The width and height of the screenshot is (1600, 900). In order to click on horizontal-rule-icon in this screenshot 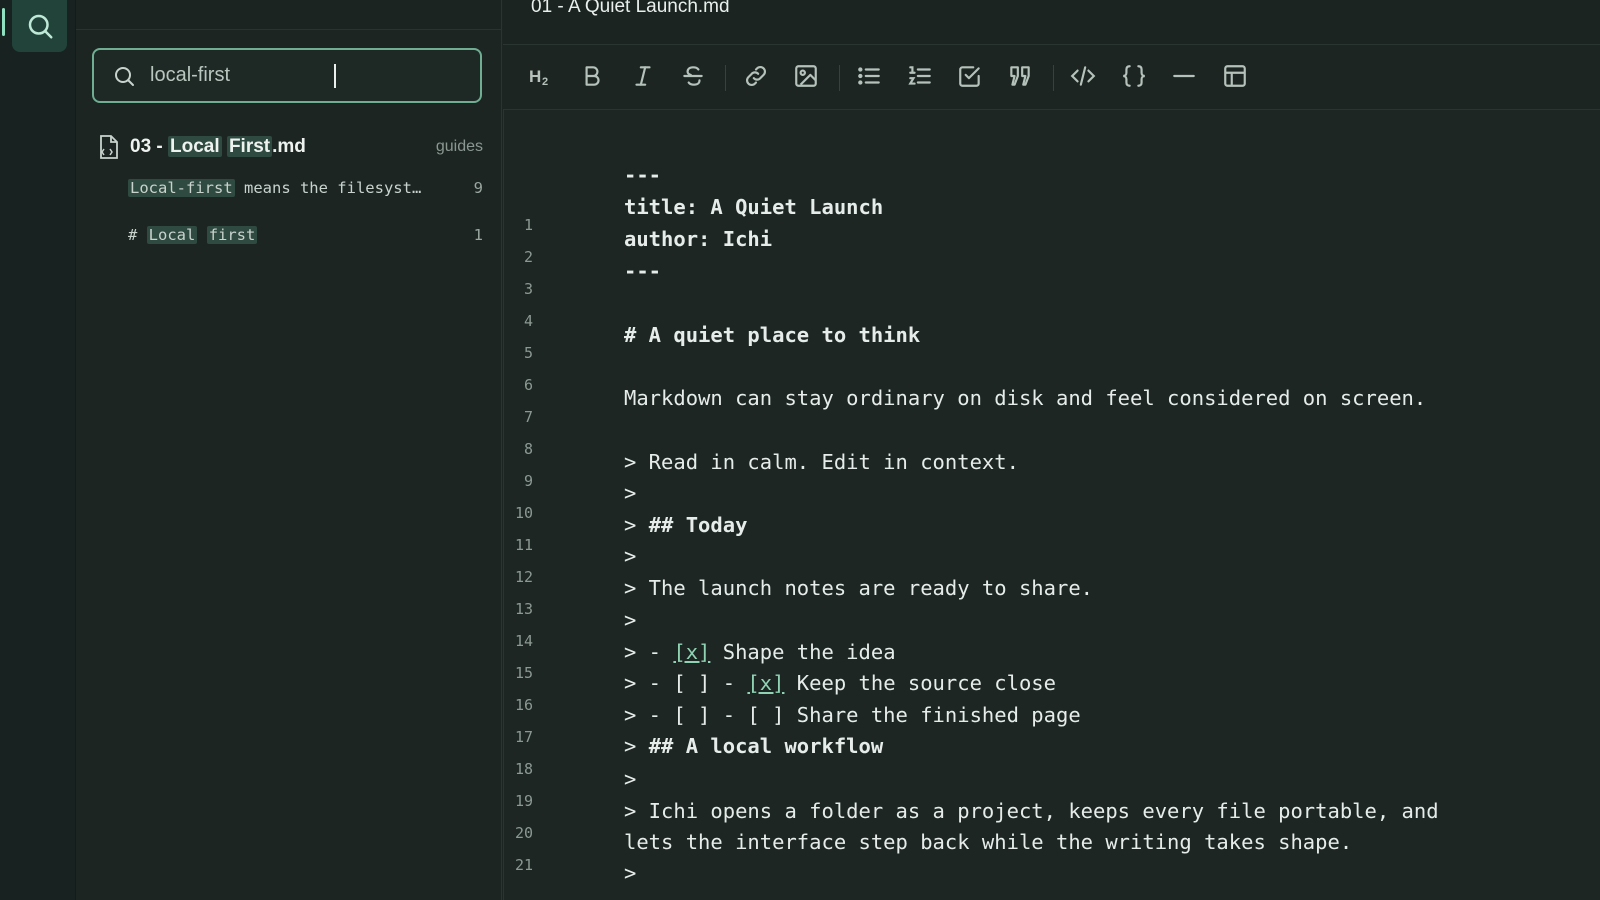, I will do `click(1184, 76)`.